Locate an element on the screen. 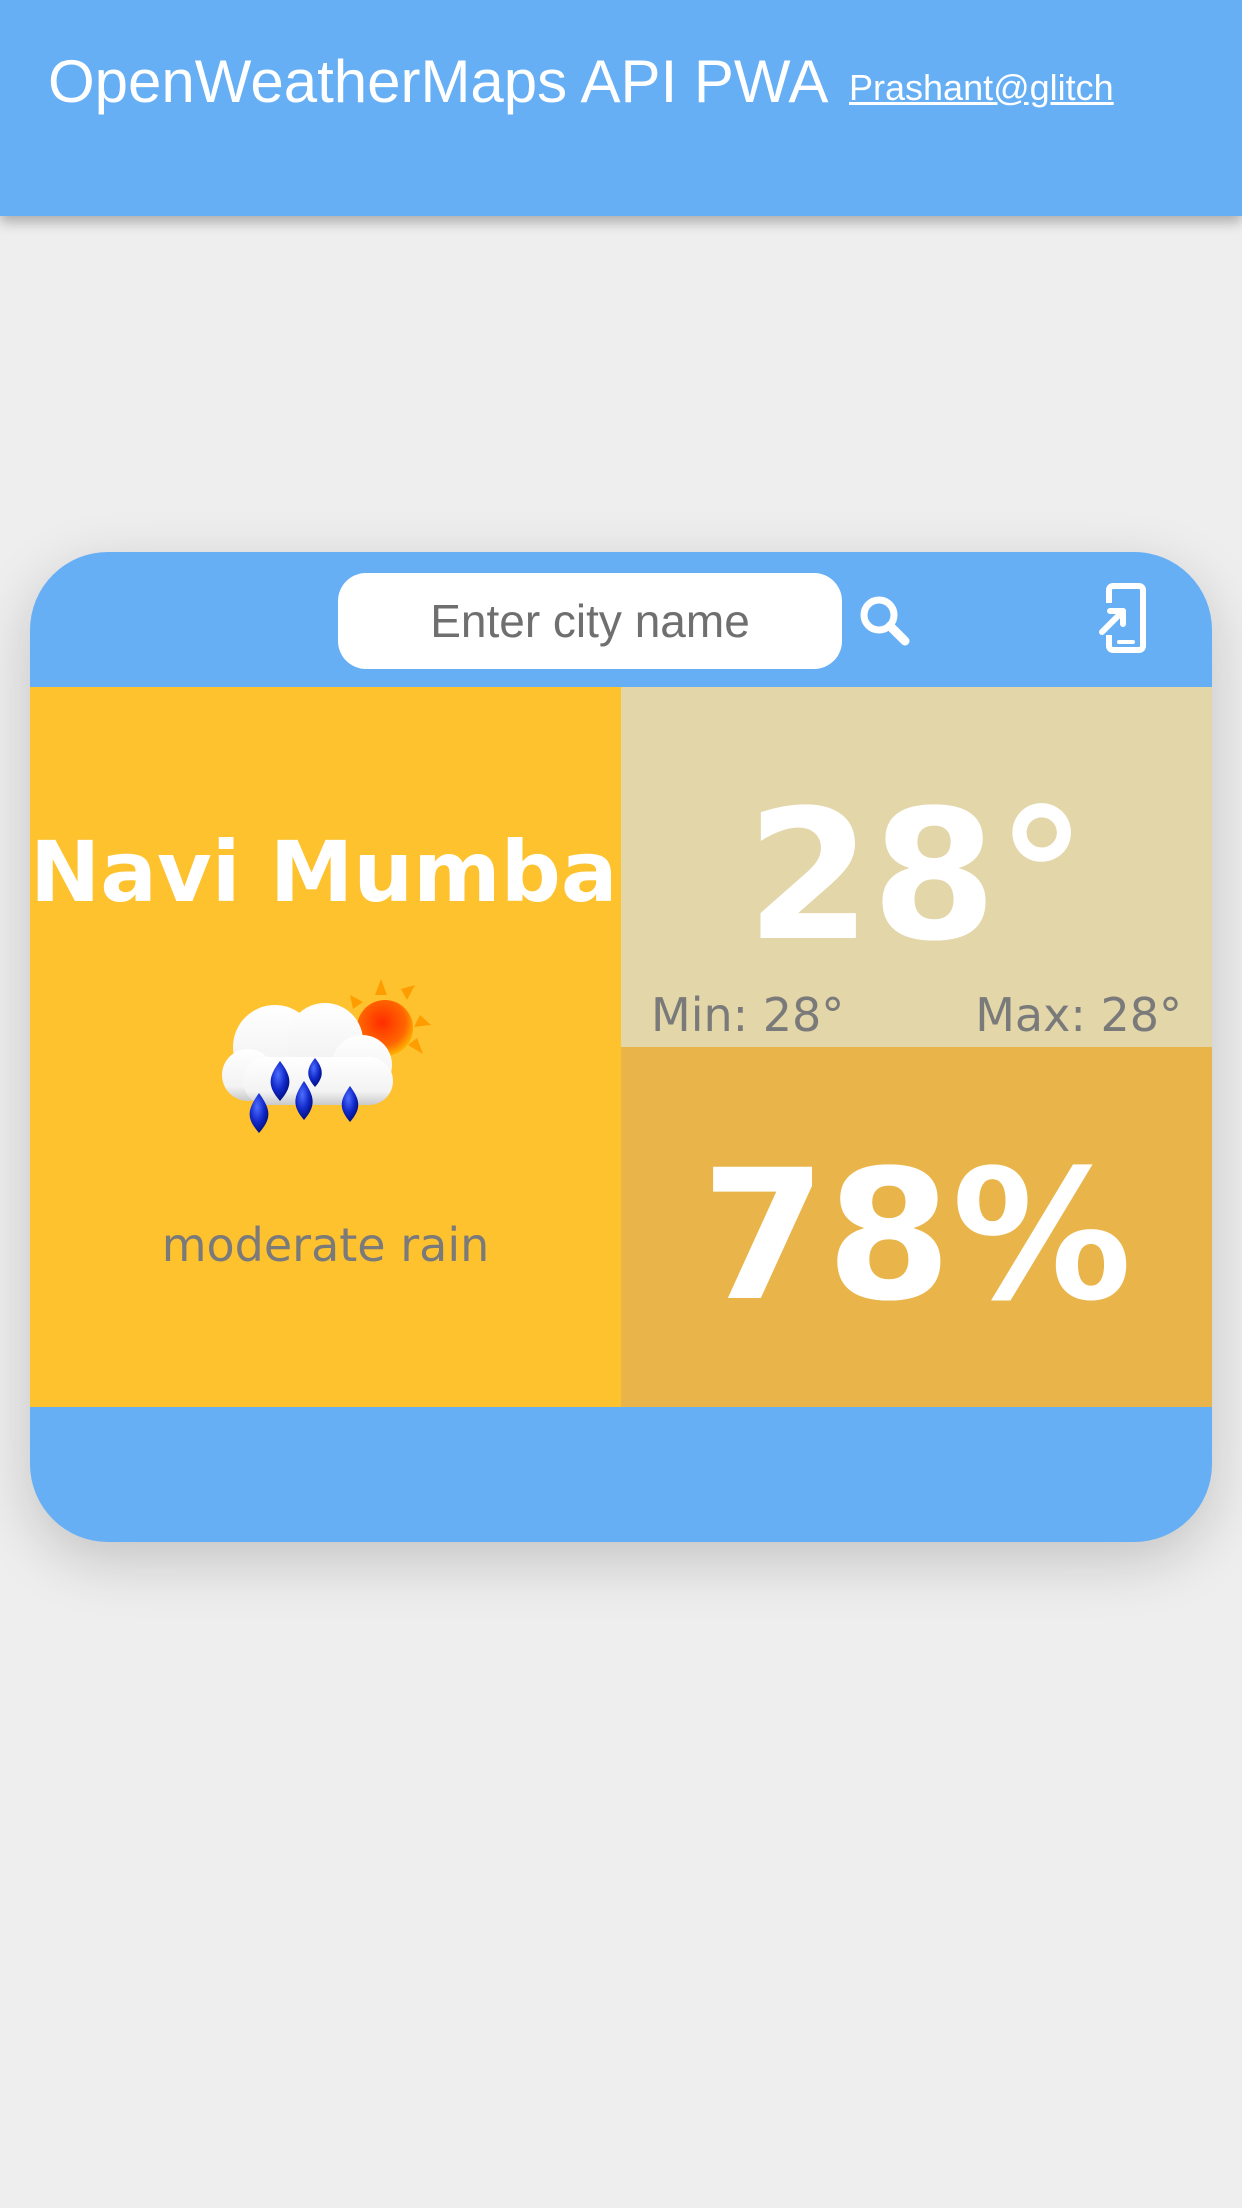  rain-cloud-with-sun-icon is located at coordinates (325, 1057).